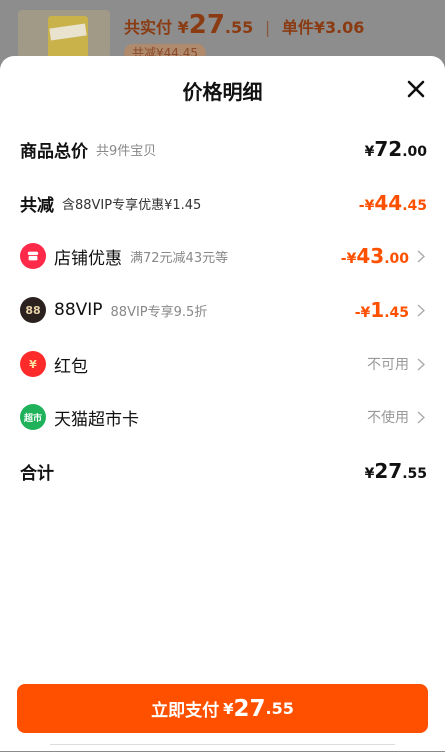 This screenshot has width=445, height=752. What do you see at coordinates (223, 203) in the screenshot?
I see `row-total-discount: 共减 含88VIP专享优惠¥1.45 -¥ 44.45` at bounding box center [223, 203].